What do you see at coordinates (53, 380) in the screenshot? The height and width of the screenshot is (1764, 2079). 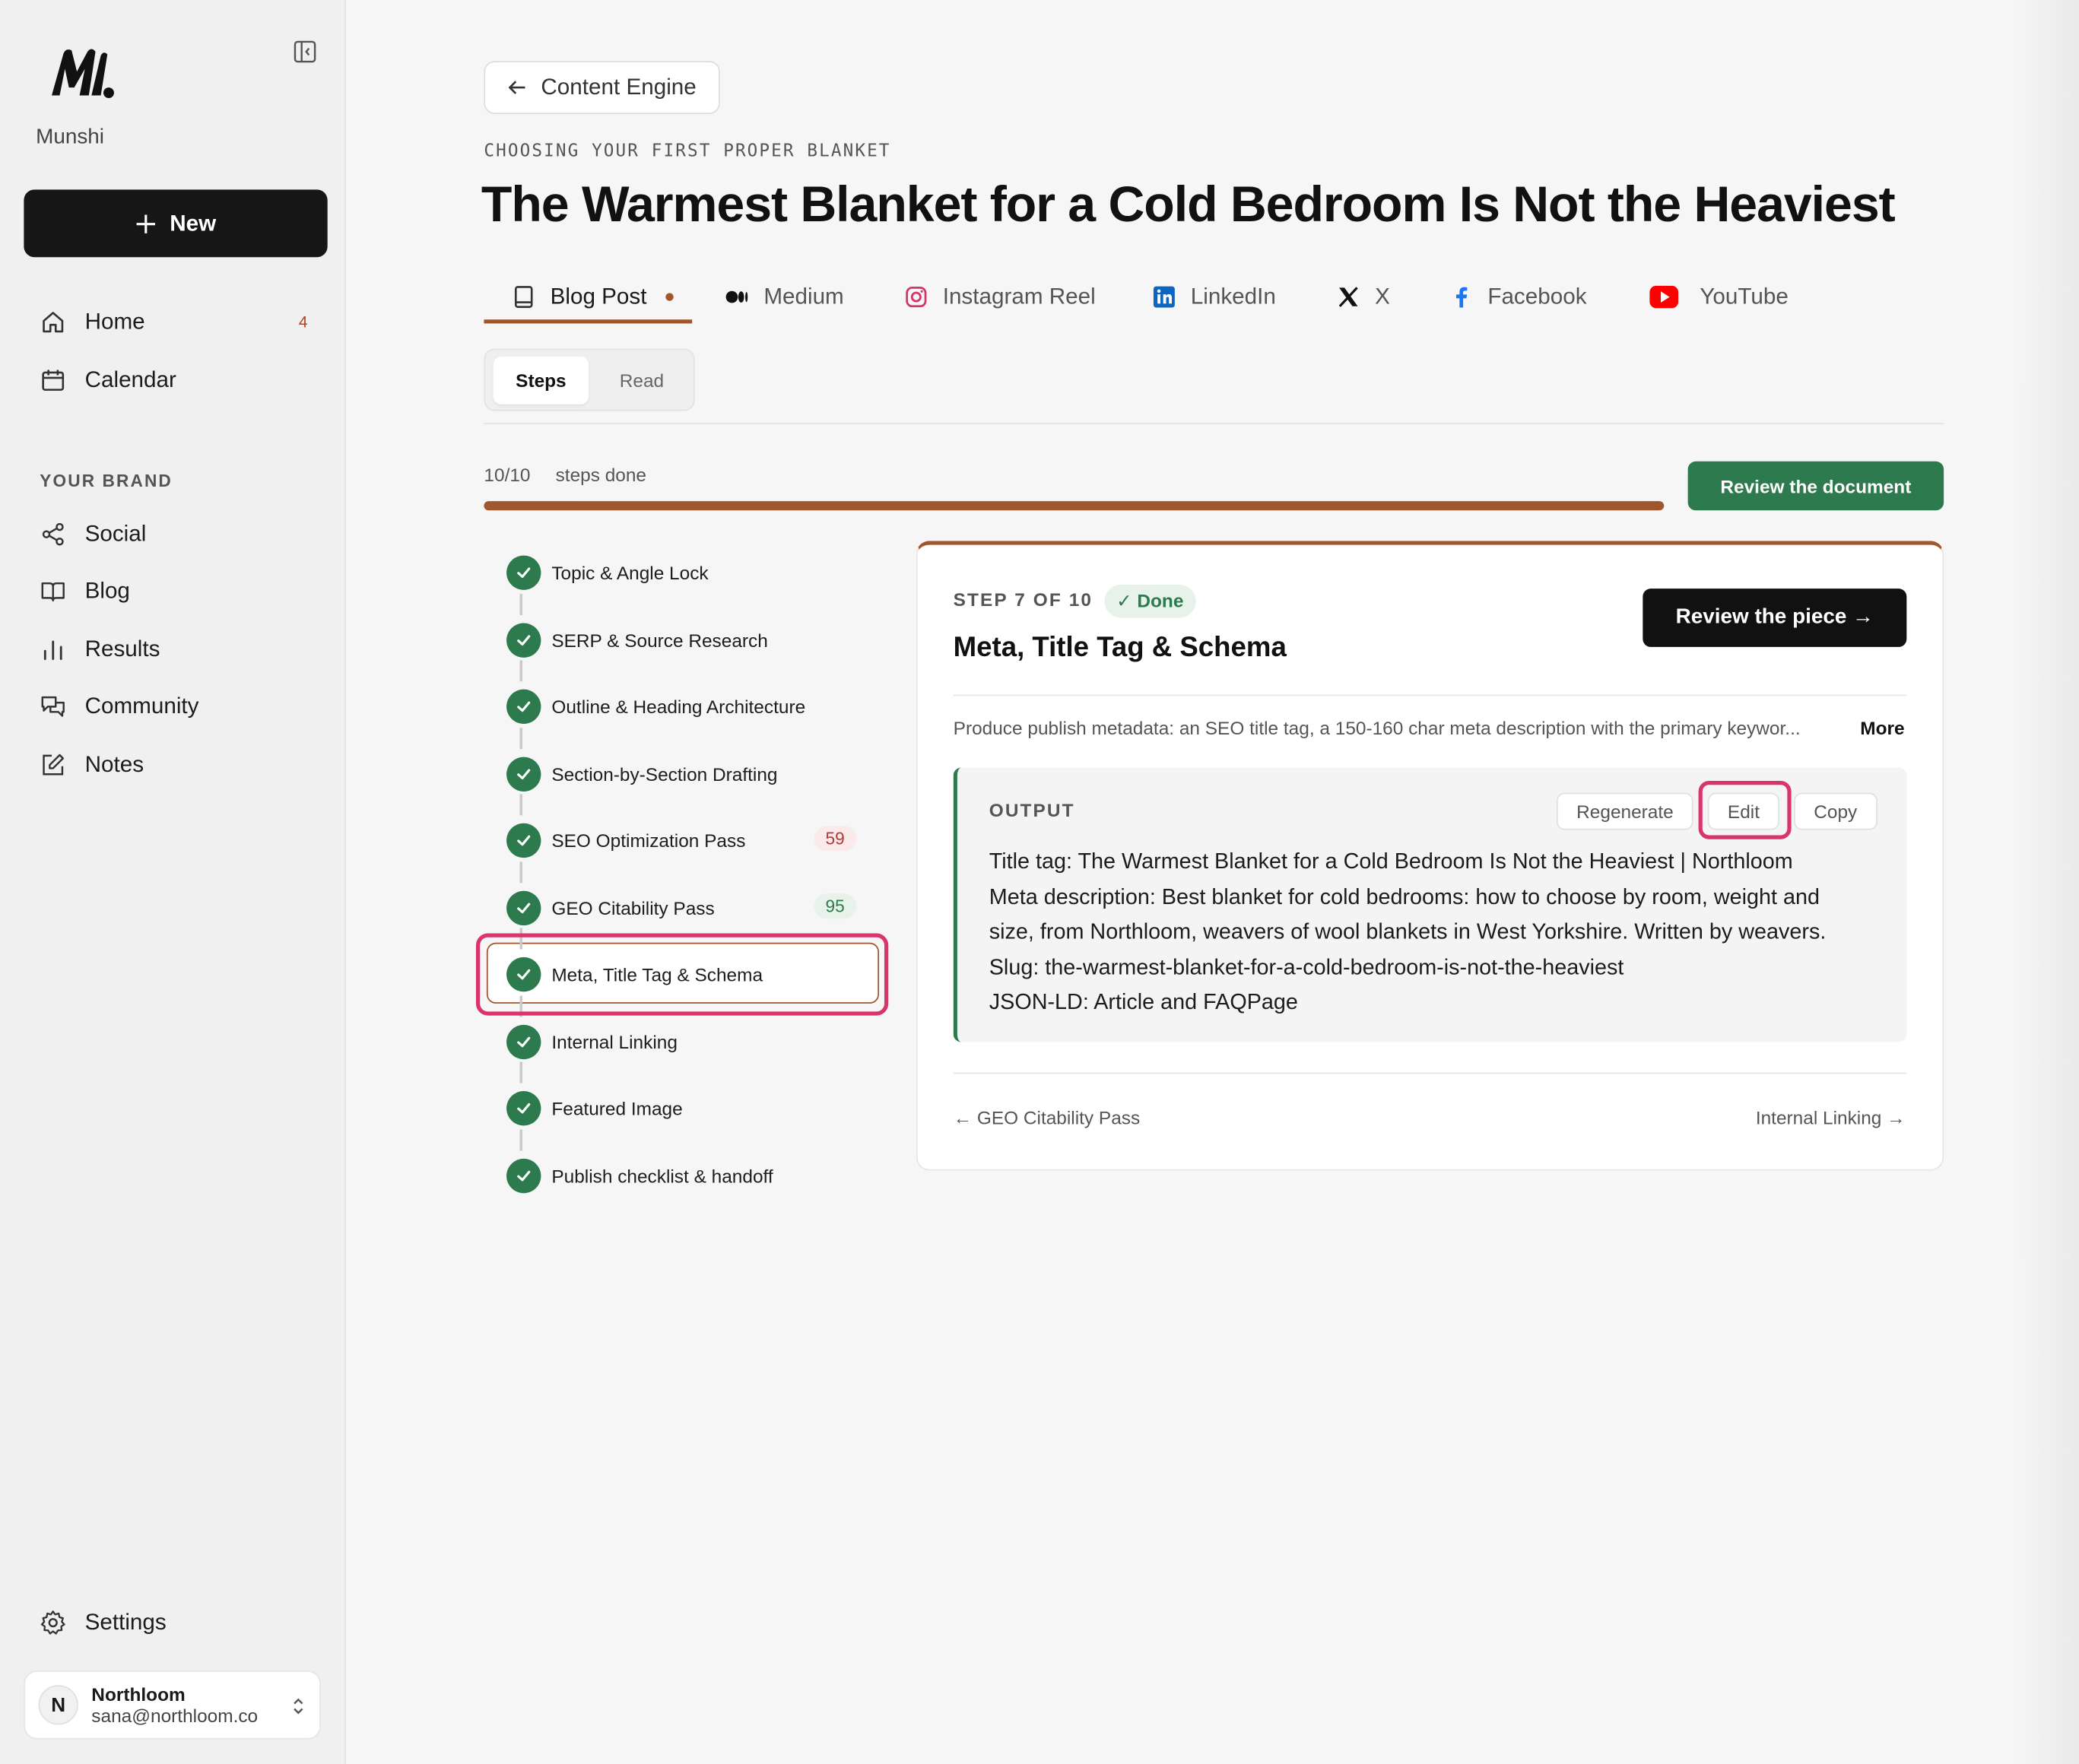 I see `calendar-icon` at bounding box center [53, 380].